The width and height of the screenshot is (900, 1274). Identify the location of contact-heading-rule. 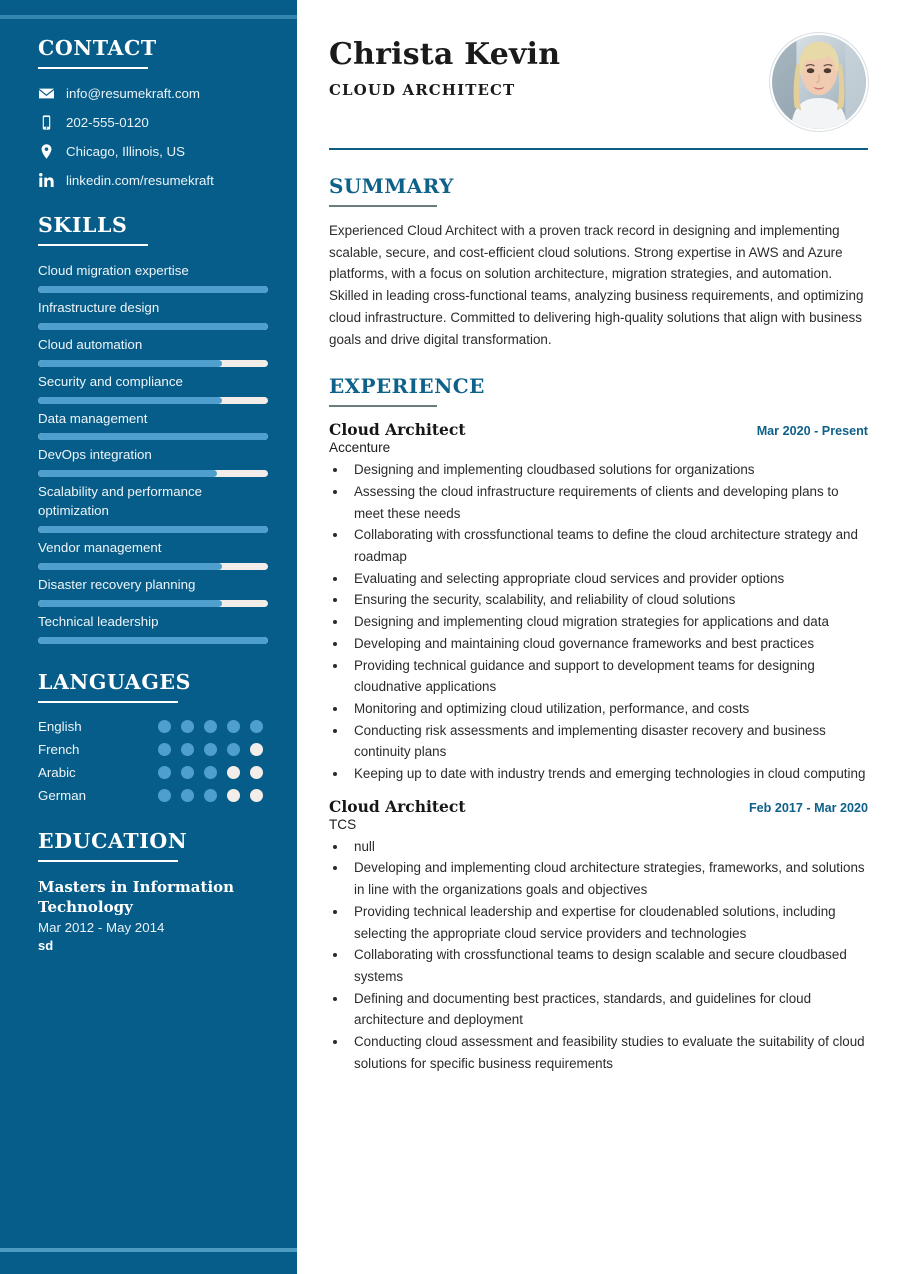
(93, 68).